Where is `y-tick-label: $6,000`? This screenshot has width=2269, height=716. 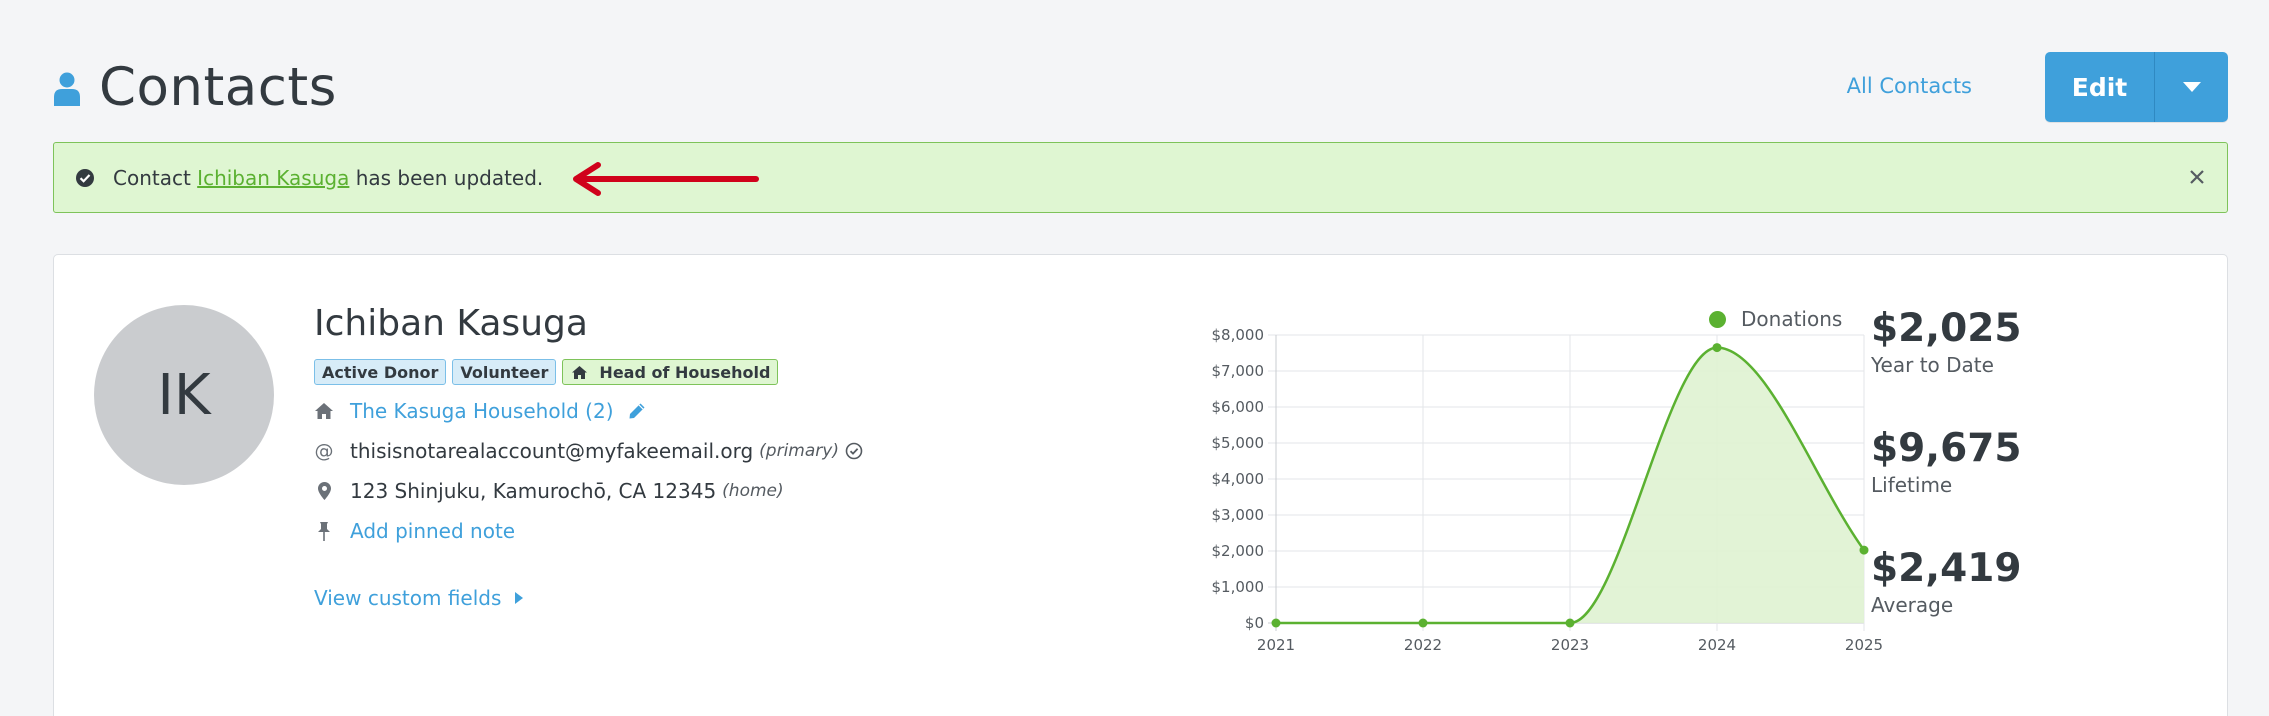
y-tick-label: $6,000 is located at coordinates (1238, 407).